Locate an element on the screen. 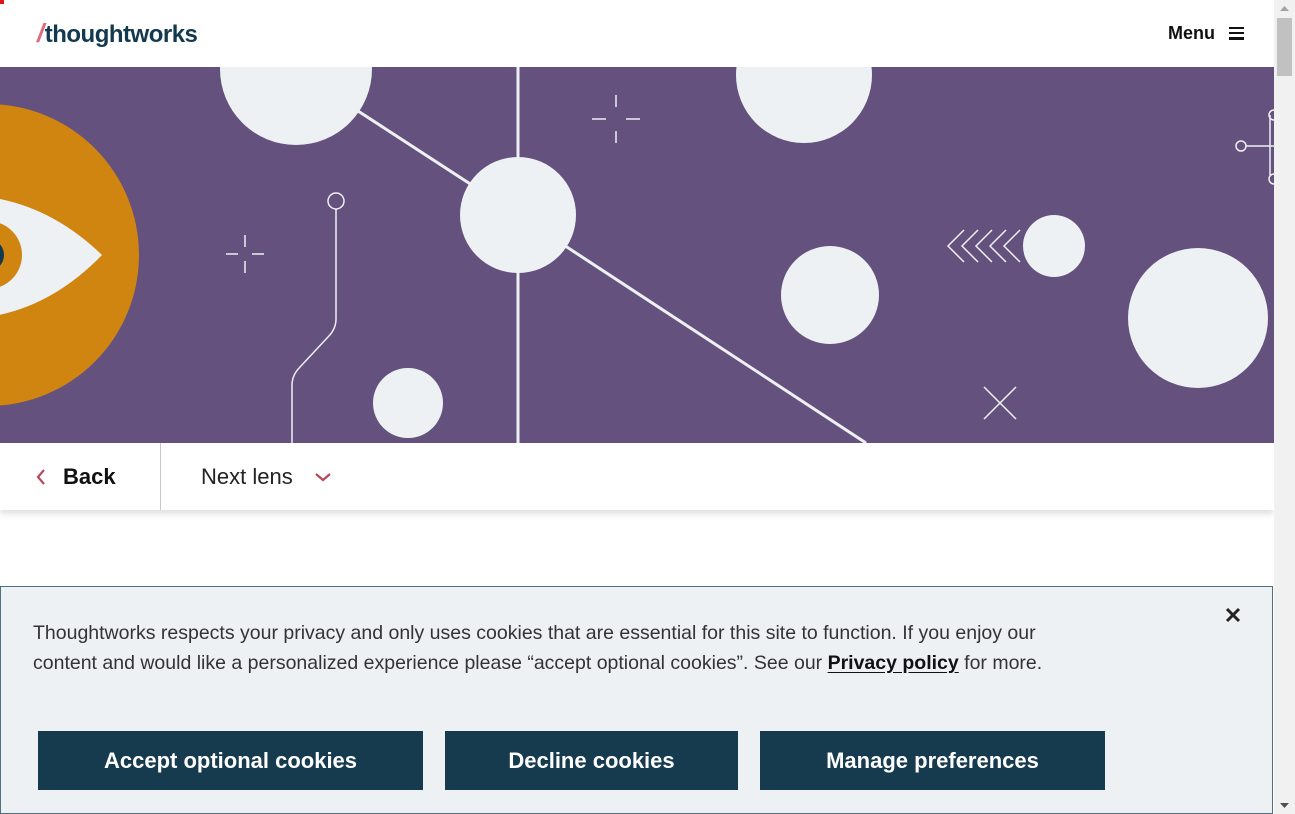 The image size is (1295, 814). back-button: Back is located at coordinates (80, 476).